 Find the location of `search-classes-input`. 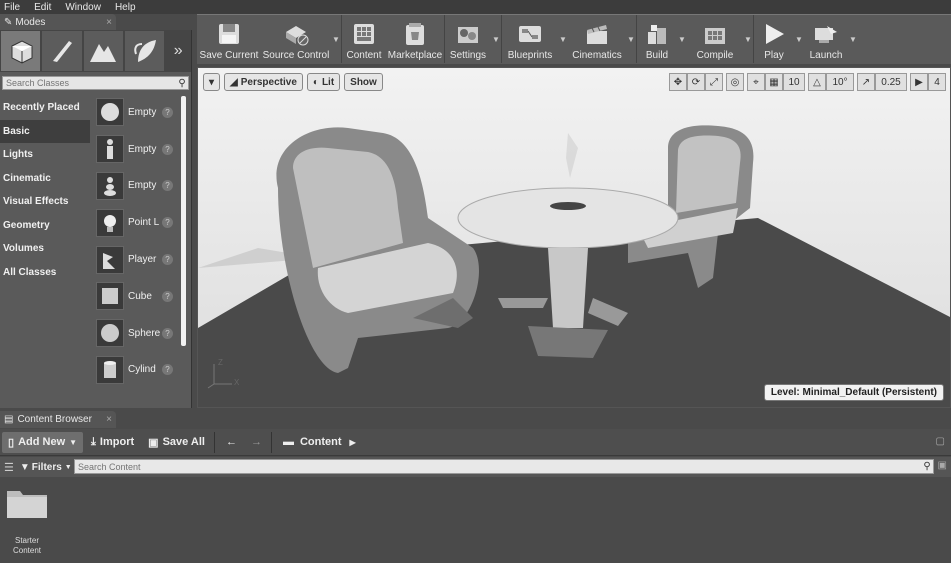

search-classes-input is located at coordinates (89, 83).